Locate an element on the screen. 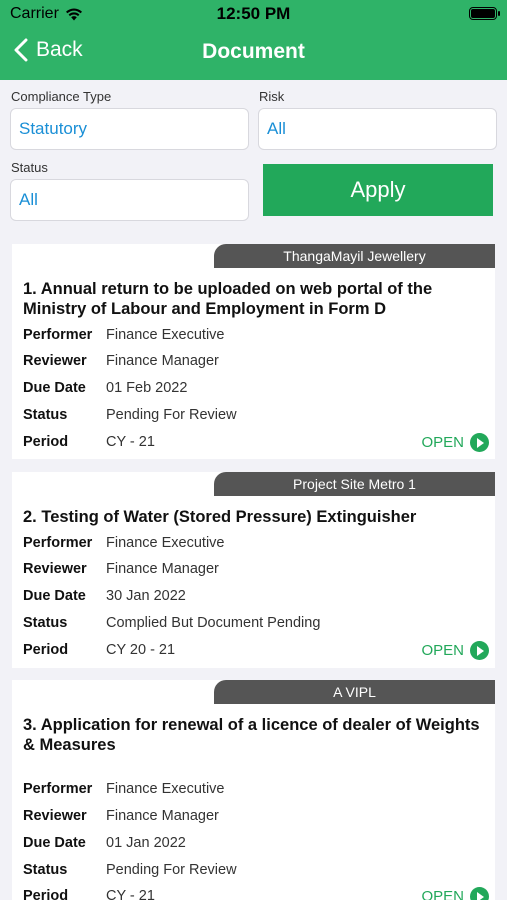  risk-label: Risk is located at coordinates (272, 96).